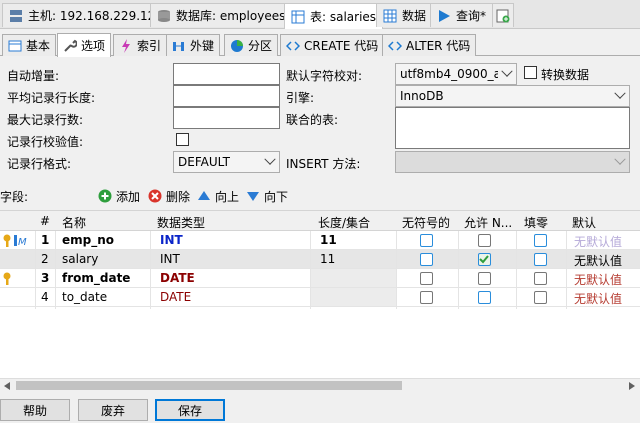 The image size is (640, 423). What do you see at coordinates (177, 278) in the screenshot?
I see `field-type: DATE` at bounding box center [177, 278].